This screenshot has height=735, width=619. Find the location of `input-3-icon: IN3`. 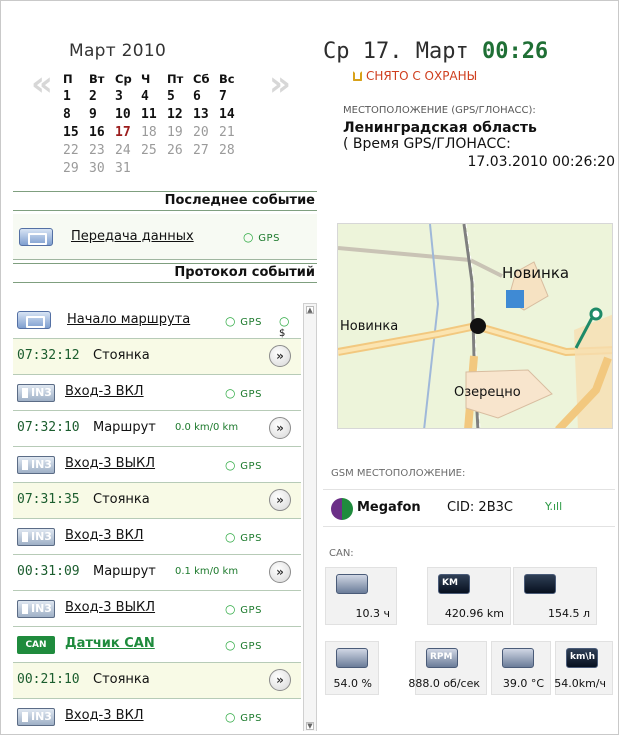

input-3-icon: IN3 is located at coordinates (36, 717).